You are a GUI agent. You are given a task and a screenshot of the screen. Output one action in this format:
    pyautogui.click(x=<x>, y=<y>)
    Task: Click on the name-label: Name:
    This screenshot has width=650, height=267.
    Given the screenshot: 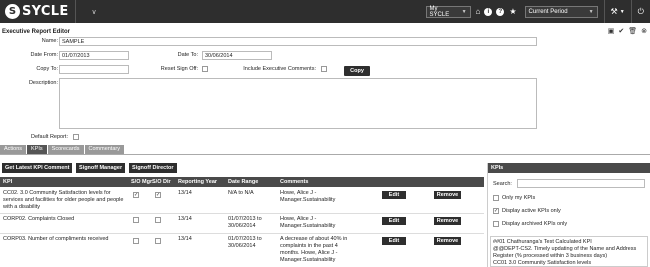 What is the action you would take?
    pyautogui.click(x=49, y=41)
    